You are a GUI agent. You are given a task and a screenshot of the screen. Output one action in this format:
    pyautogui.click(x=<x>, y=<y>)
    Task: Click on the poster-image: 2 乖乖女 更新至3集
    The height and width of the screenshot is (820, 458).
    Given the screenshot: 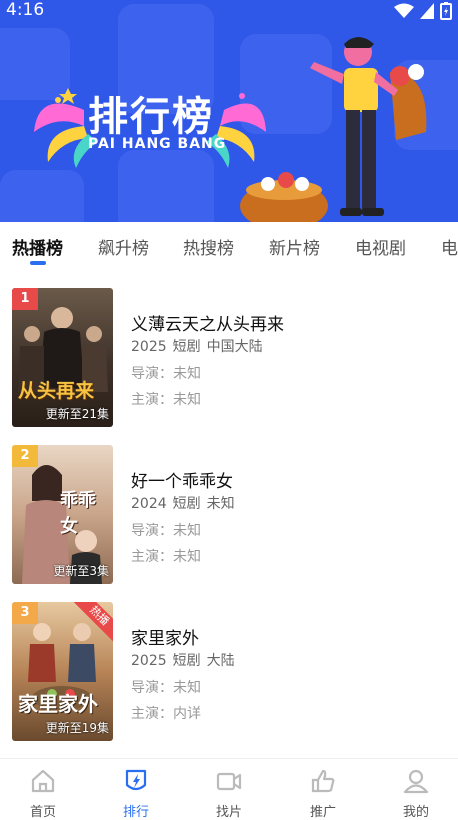 What is the action you would take?
    pyautogui.click(x=62, y=514)
    